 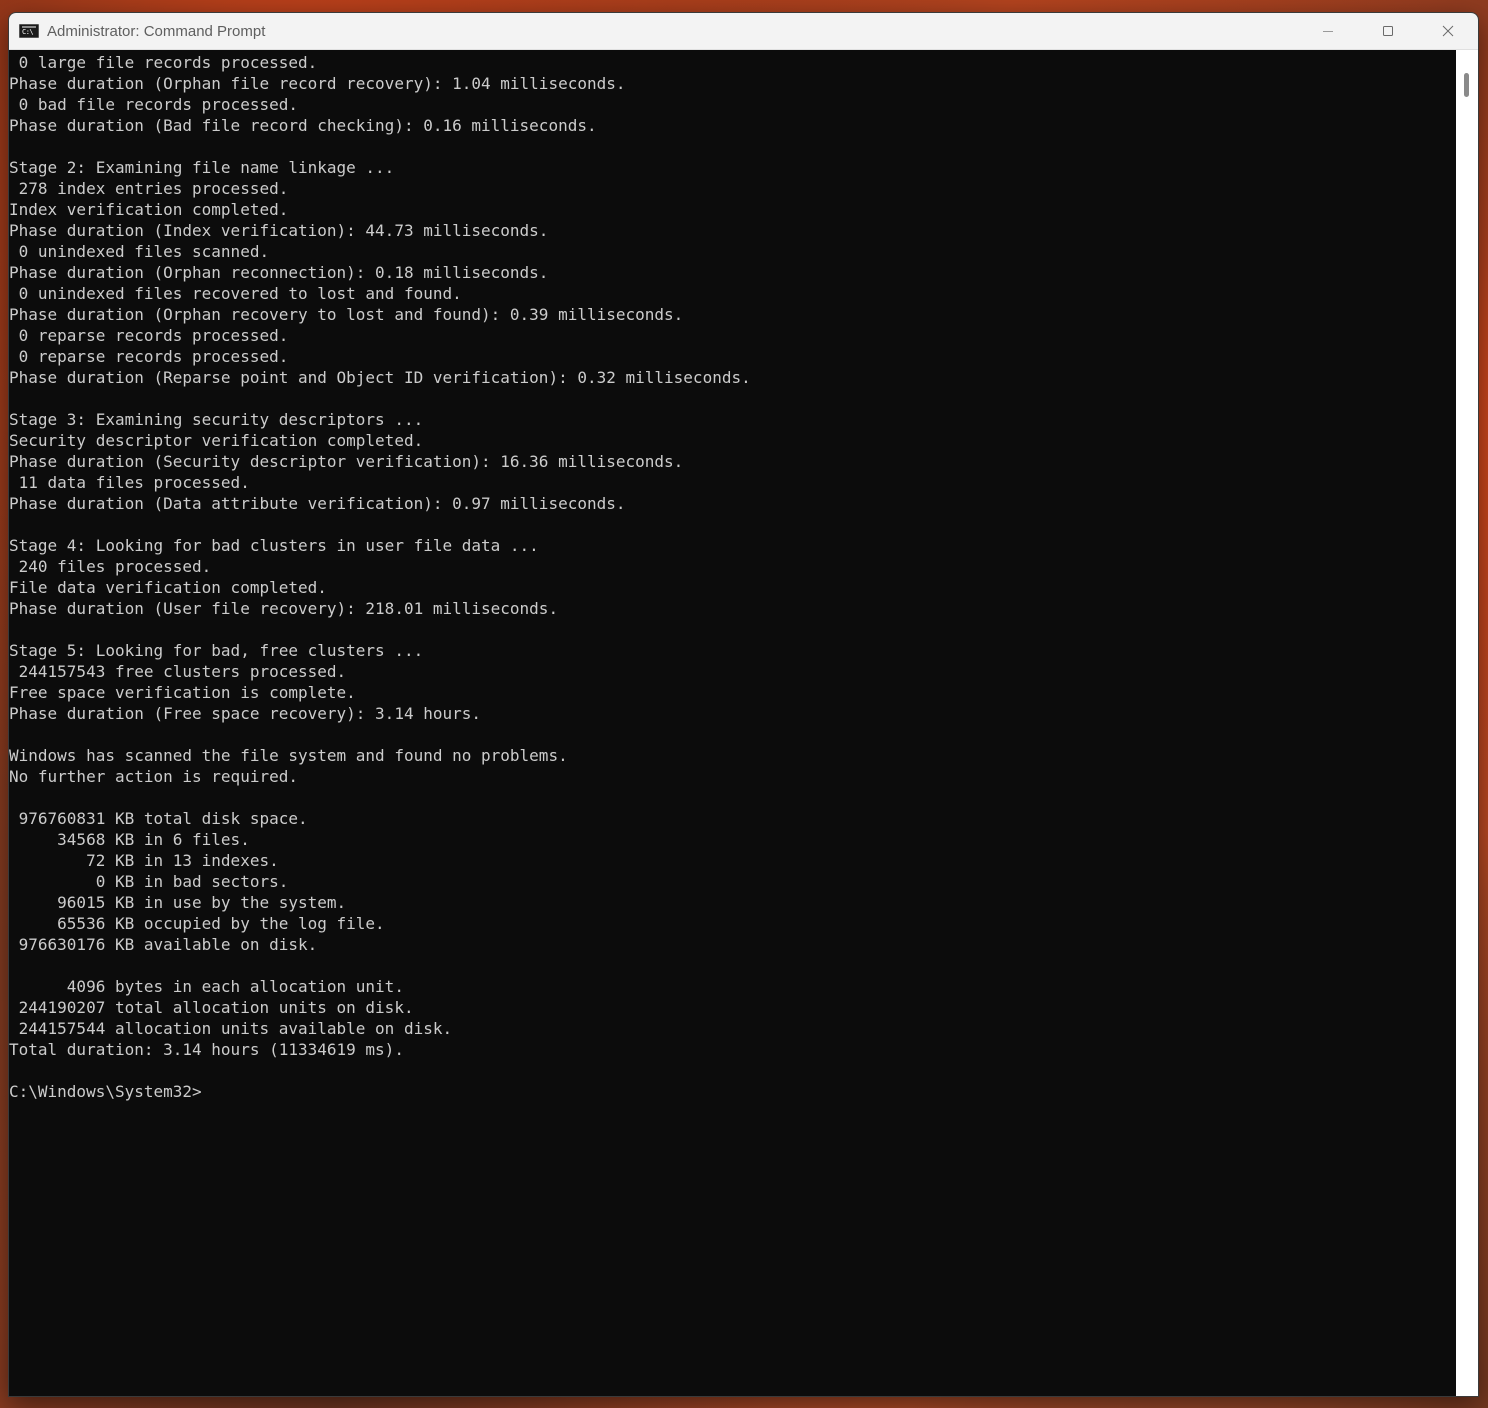 I want to click on console-line: 278 index entries processed., so click(x=149, y=188).